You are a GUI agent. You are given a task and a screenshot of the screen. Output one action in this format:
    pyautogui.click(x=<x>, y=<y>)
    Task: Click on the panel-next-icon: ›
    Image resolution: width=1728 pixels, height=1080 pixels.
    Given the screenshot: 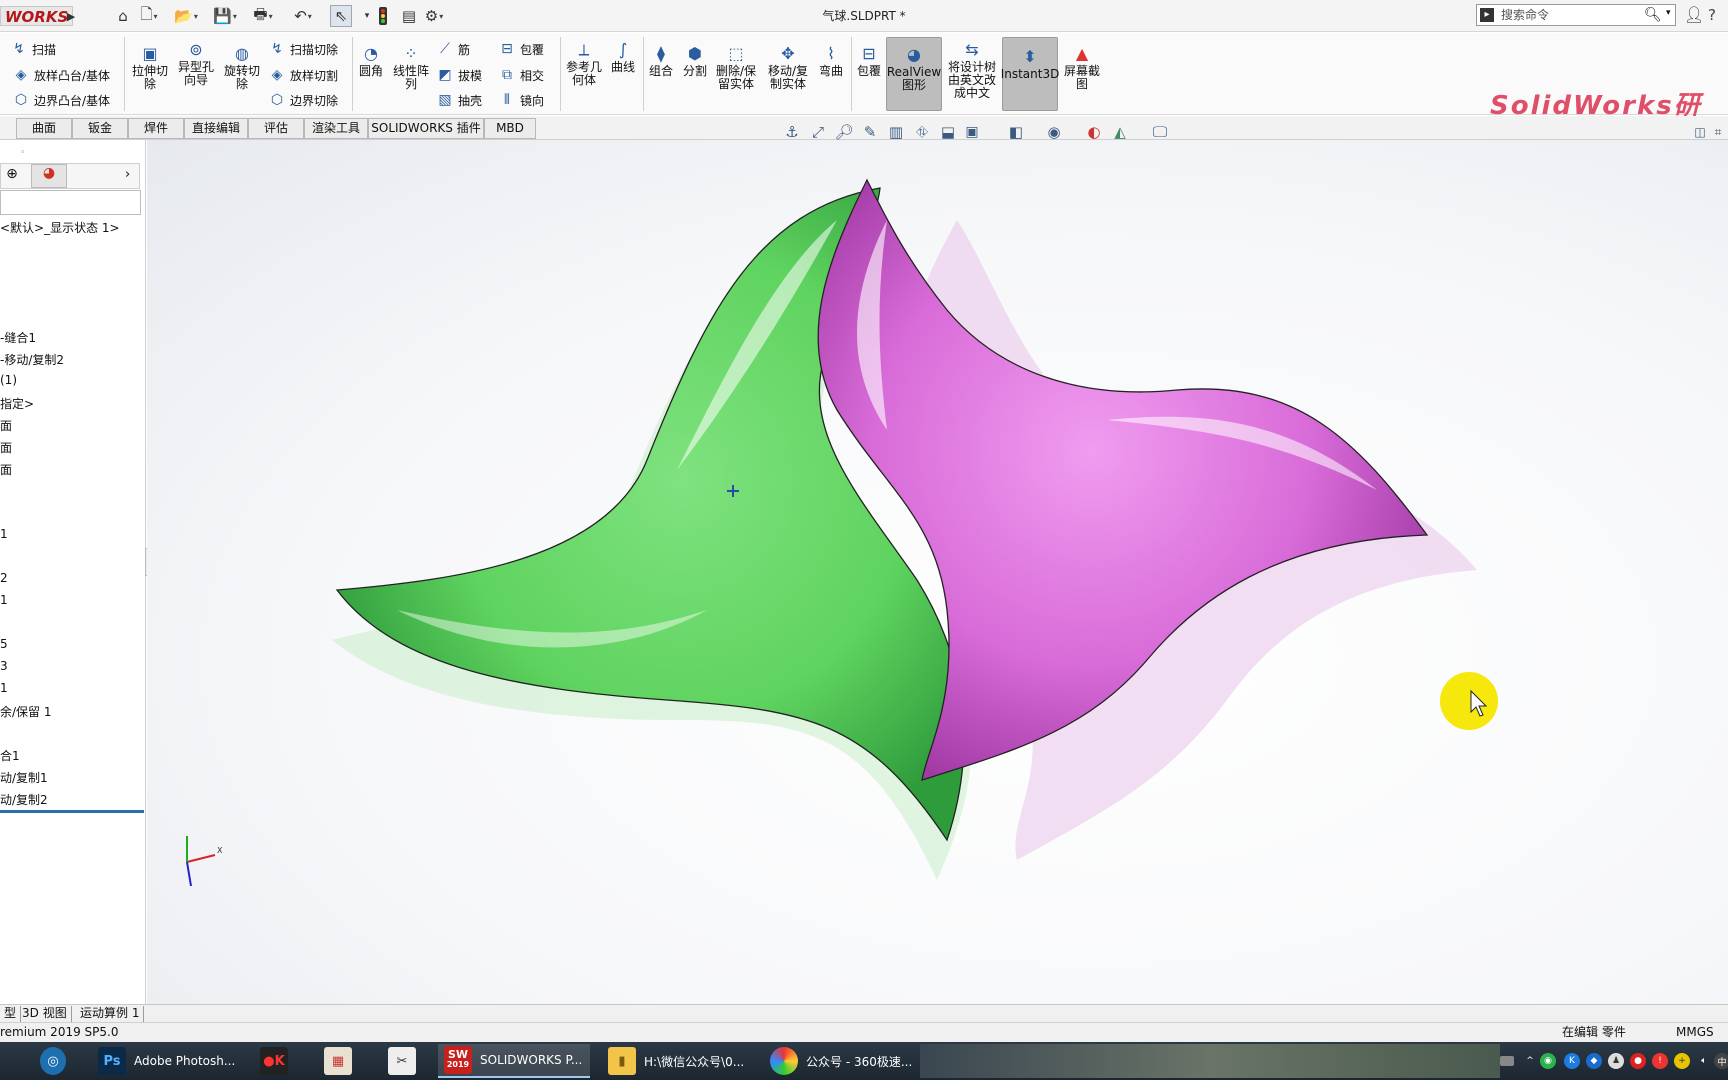 What is the action you would take?
    pyautogui.click(x=127, y=174)
    